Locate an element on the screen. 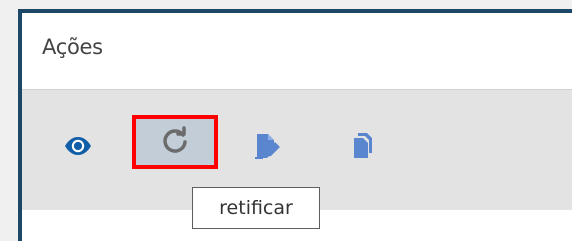 The height and width of the screenshot is (241, 572). view-button is located at coordinates (78, 146).